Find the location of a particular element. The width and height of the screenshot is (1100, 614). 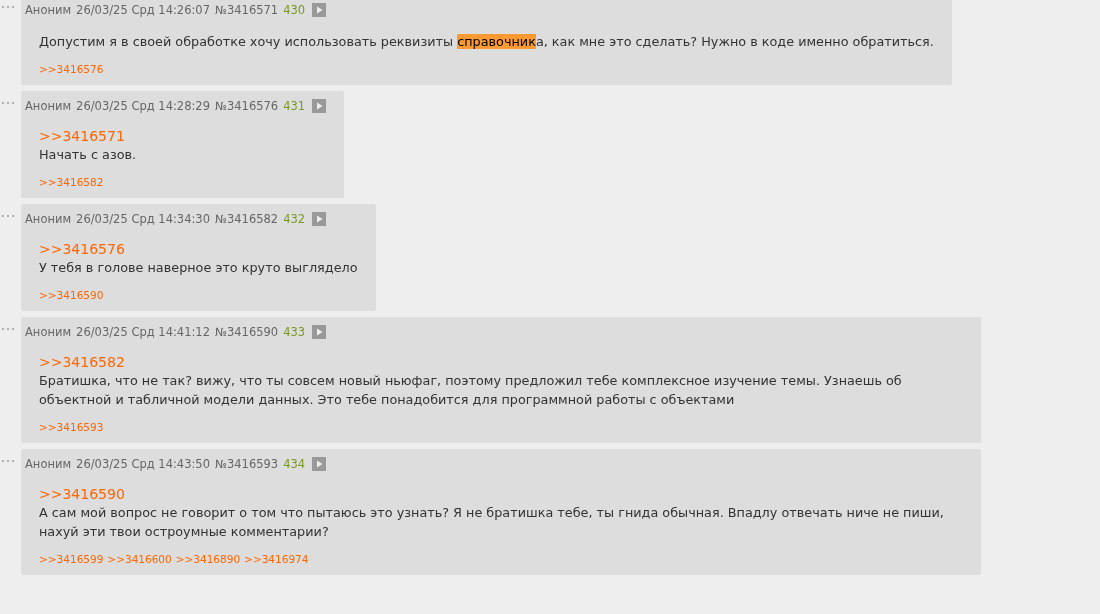

post-date: 26/03/25 Срд 14:43:50 is located at coordinates (143, 464).